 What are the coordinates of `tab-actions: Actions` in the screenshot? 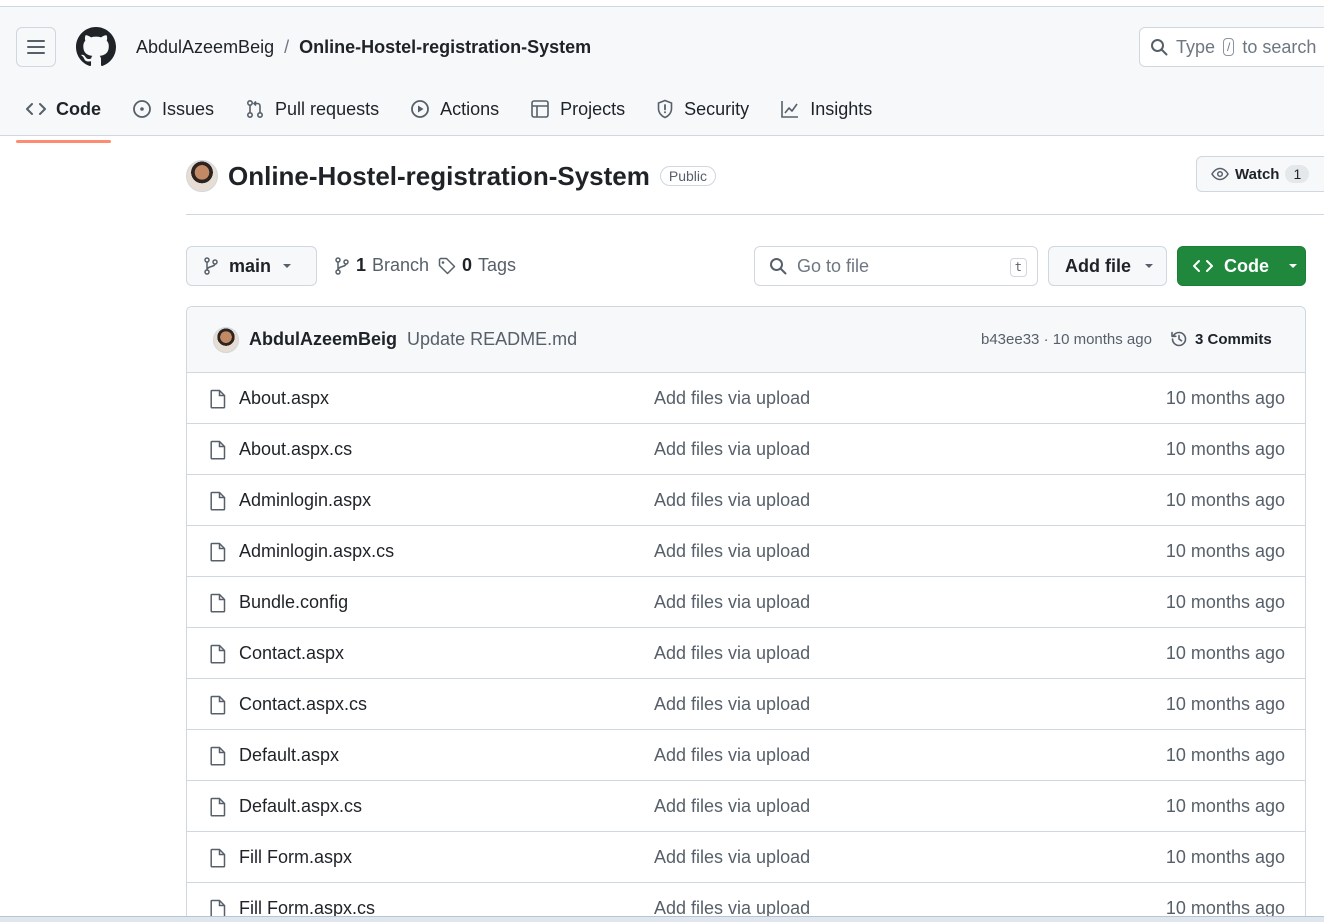 It's located at (454, 109).